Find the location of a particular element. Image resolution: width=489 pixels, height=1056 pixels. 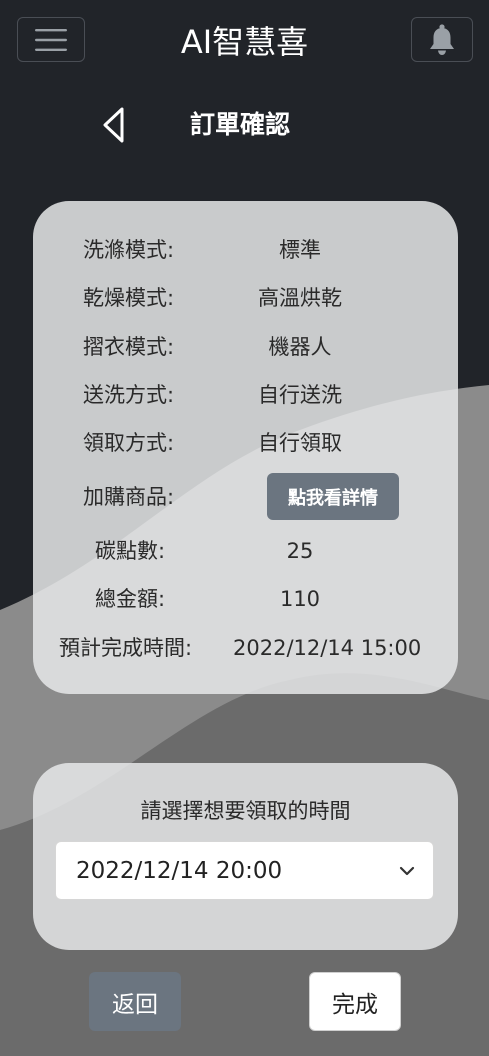

order-row-dropoff-method: 送洗方式: 自行送洗 is located at coordinates (245, 395).